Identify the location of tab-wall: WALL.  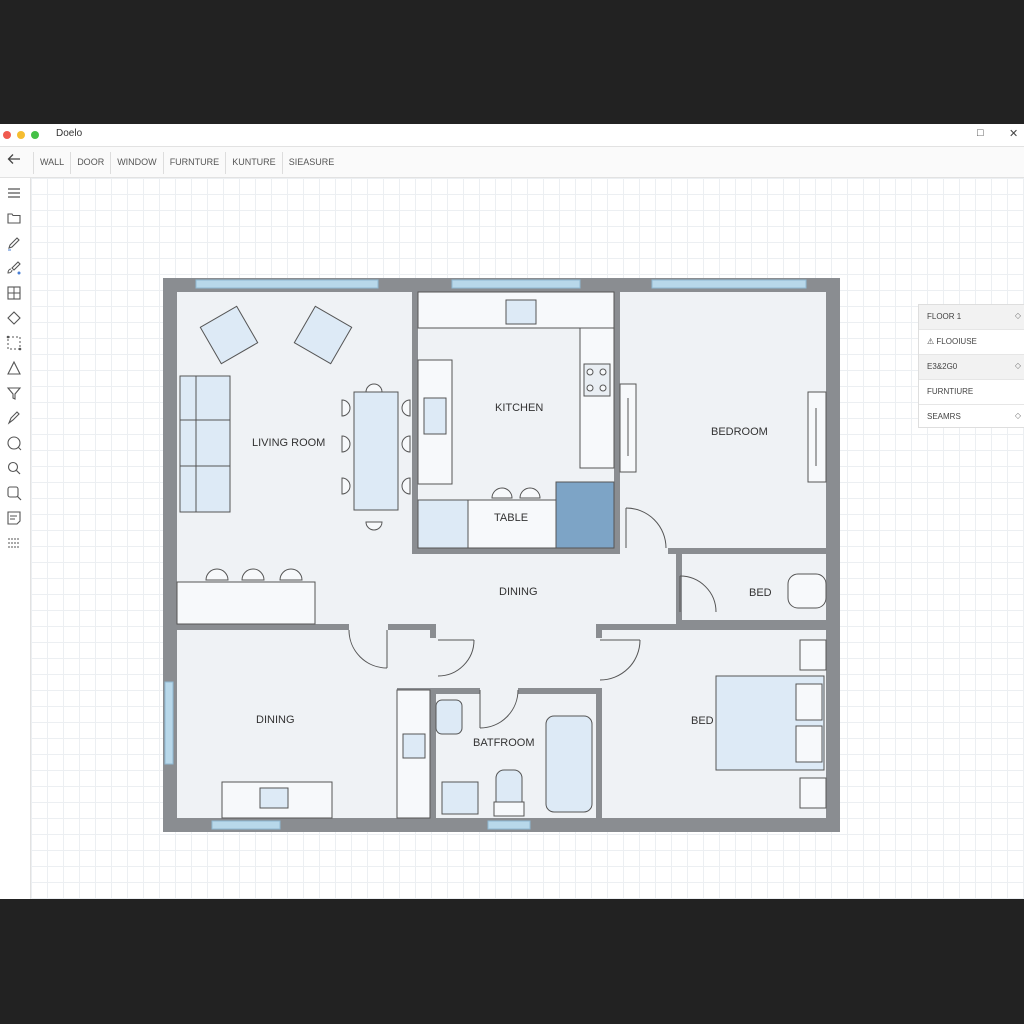
(51, 163).